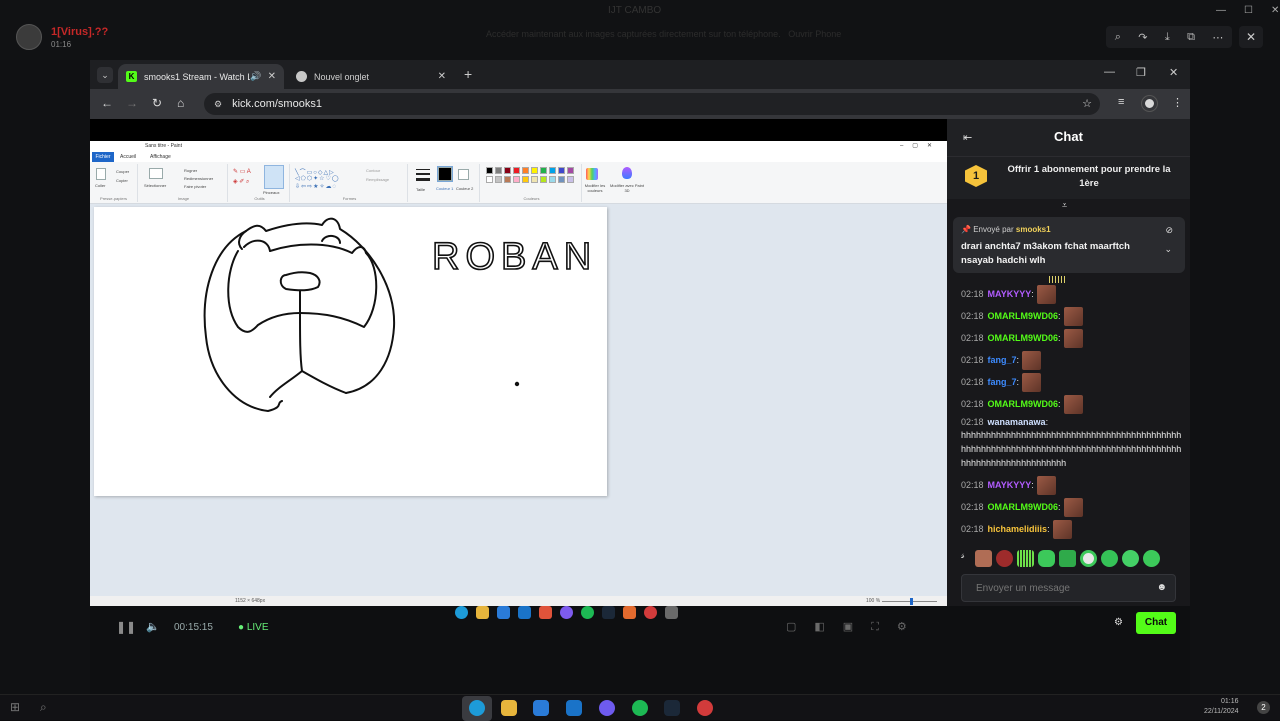 The image size is (1280, 721). Describe the element at coordinates (218, 104) in the screenshot. I see `site-info-icon: ⚙` at that location.